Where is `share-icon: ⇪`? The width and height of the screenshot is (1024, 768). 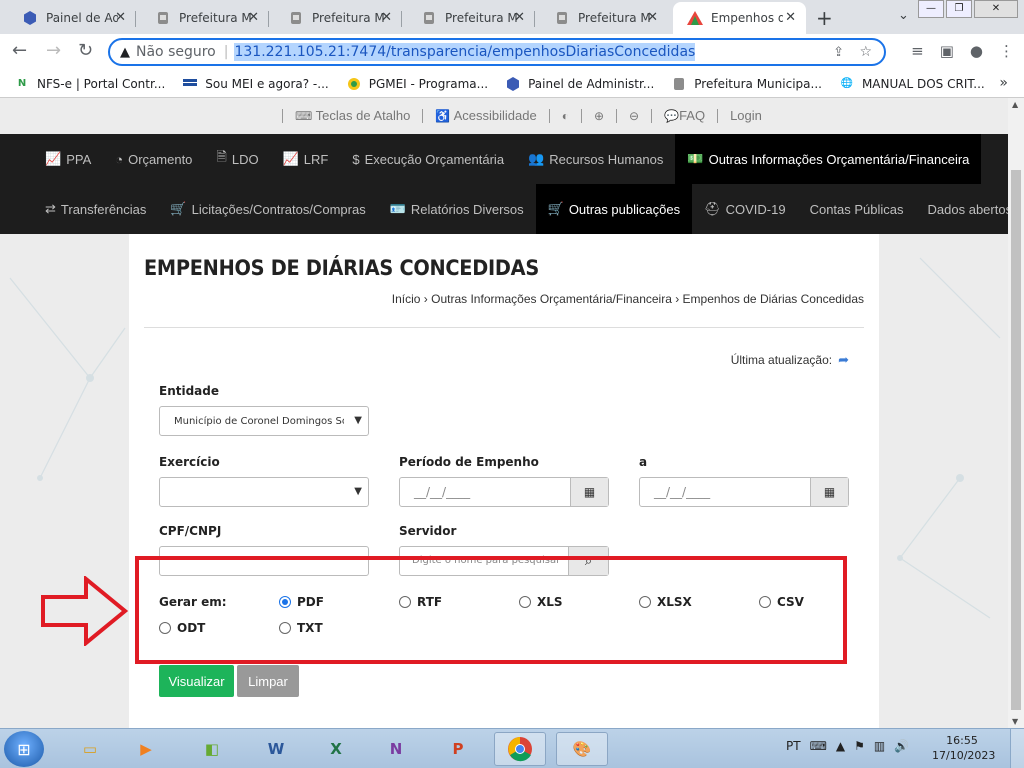
share-icon: ⇪ is located at coordinates (838, 52).